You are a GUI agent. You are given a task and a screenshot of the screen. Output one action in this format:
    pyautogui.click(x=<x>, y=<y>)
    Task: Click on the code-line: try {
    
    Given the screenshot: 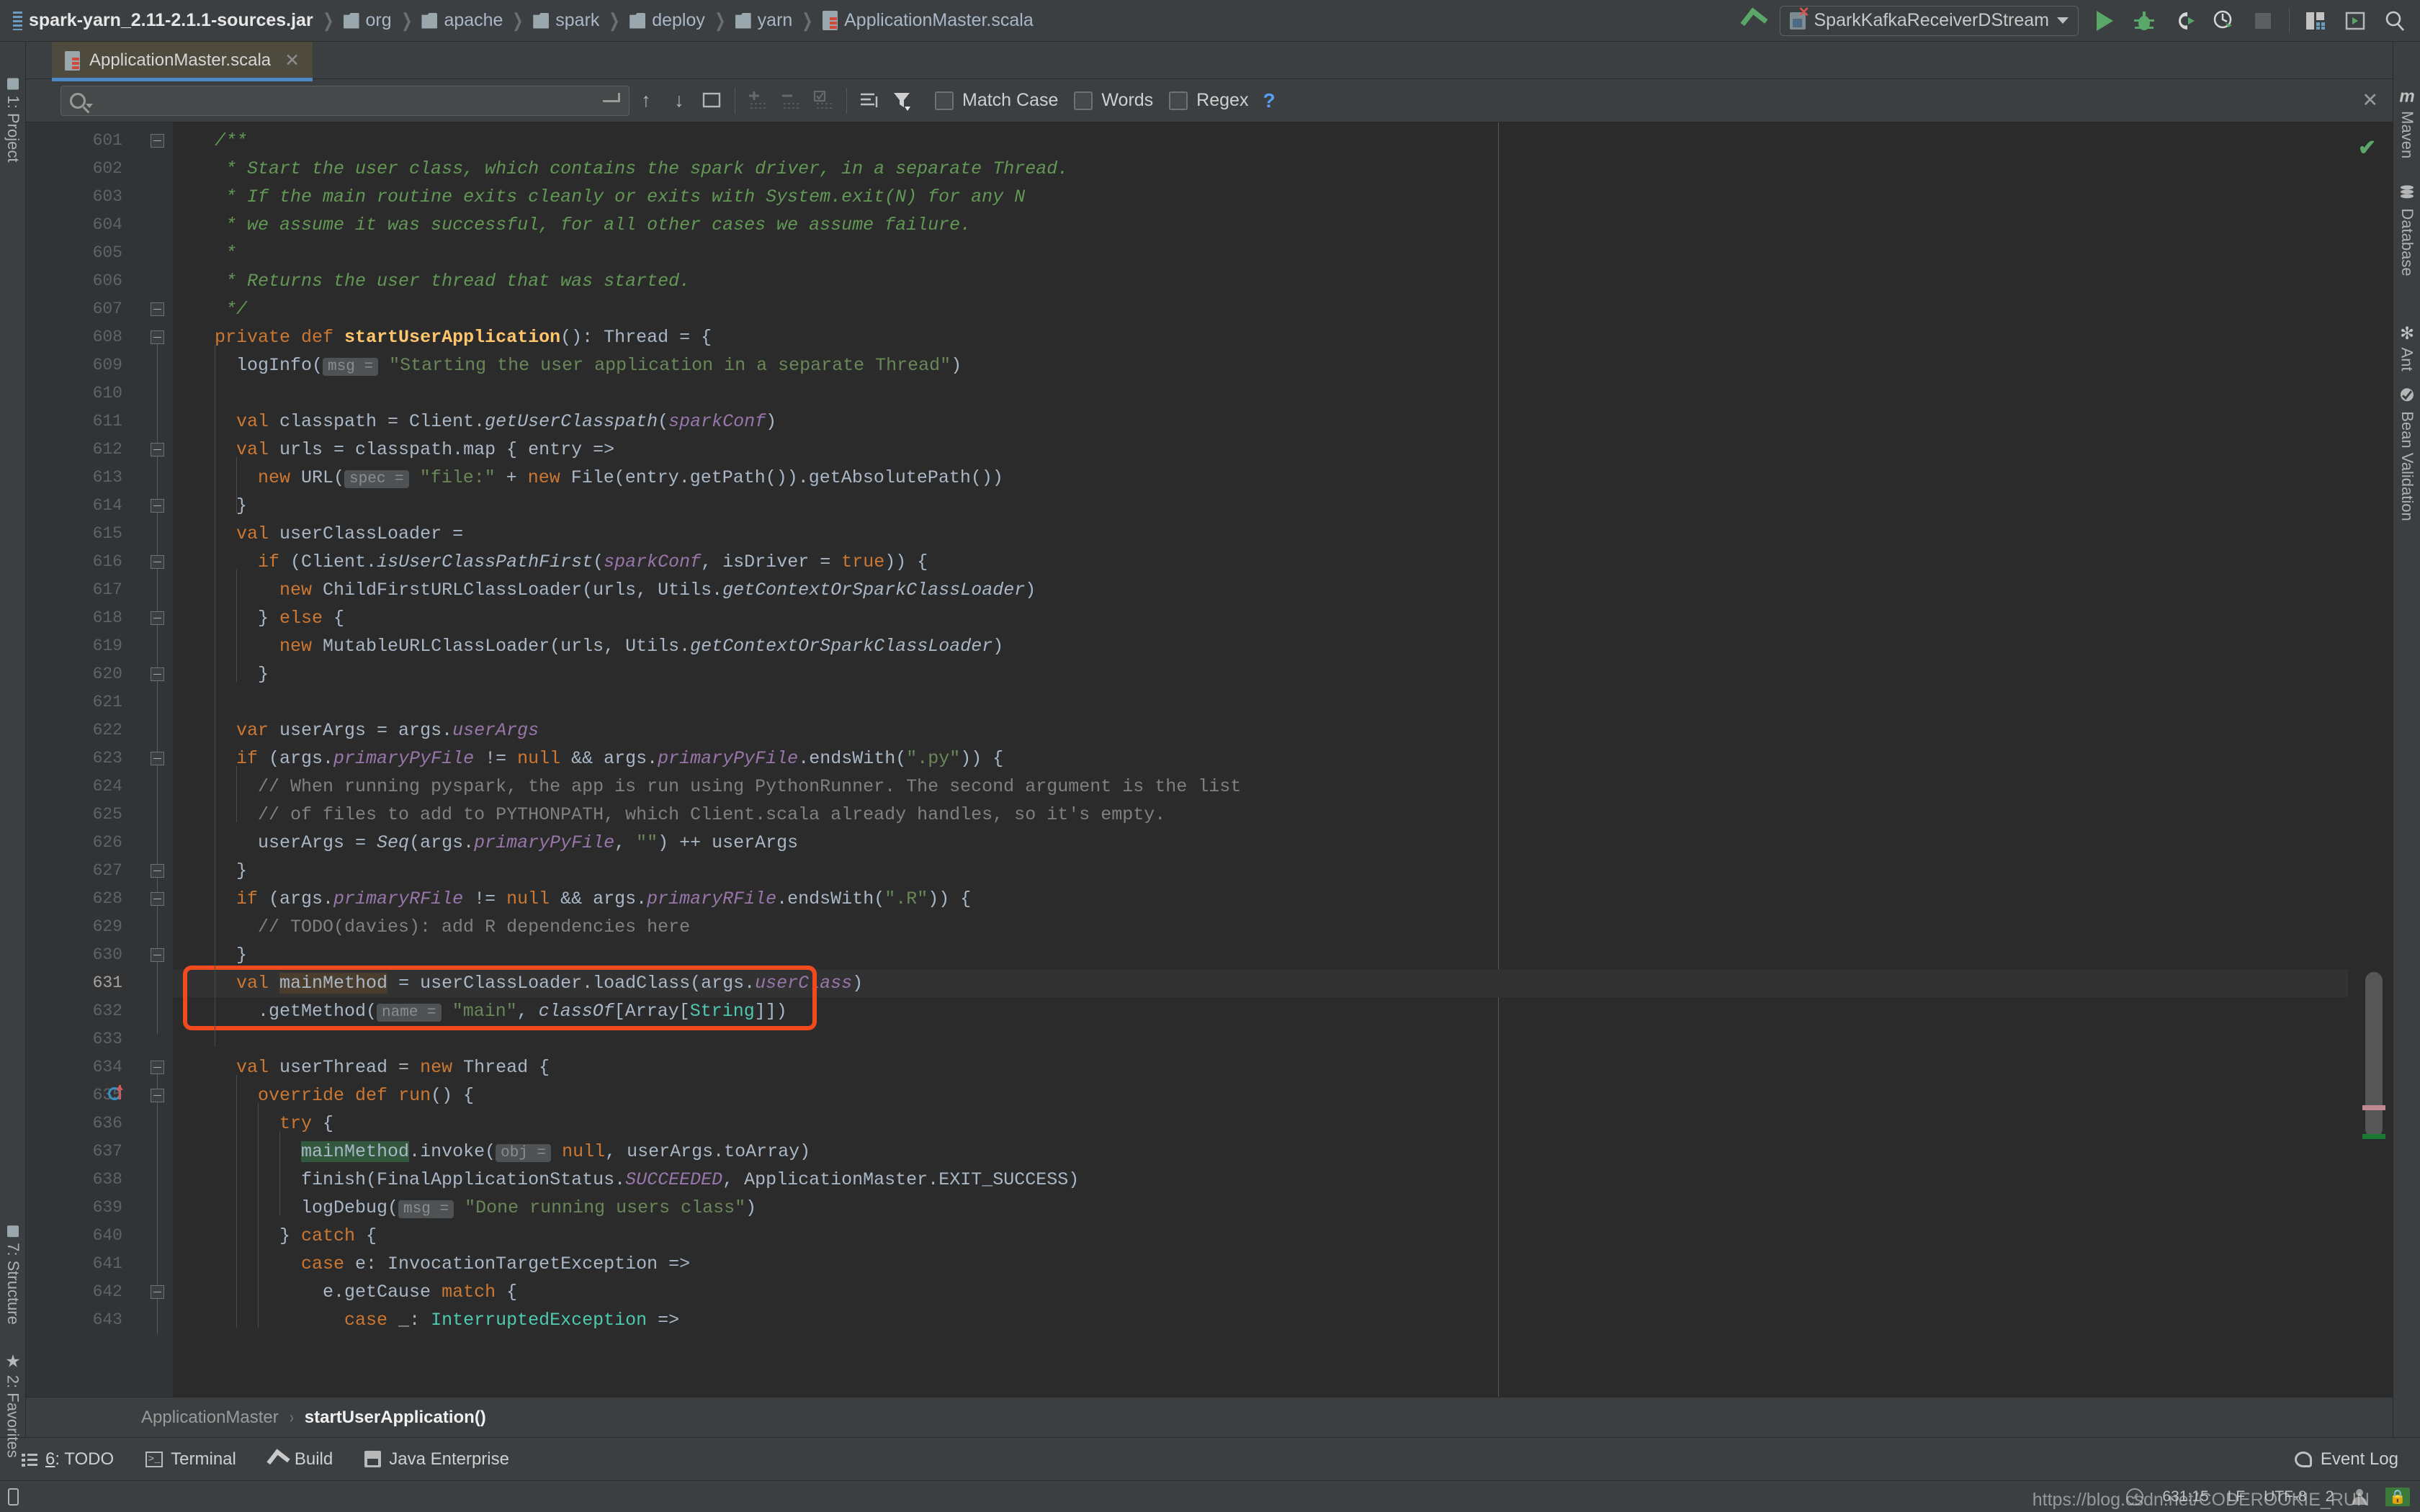 What is the action you would take?
    pyautogui.click(x=1270, y=1124)
    